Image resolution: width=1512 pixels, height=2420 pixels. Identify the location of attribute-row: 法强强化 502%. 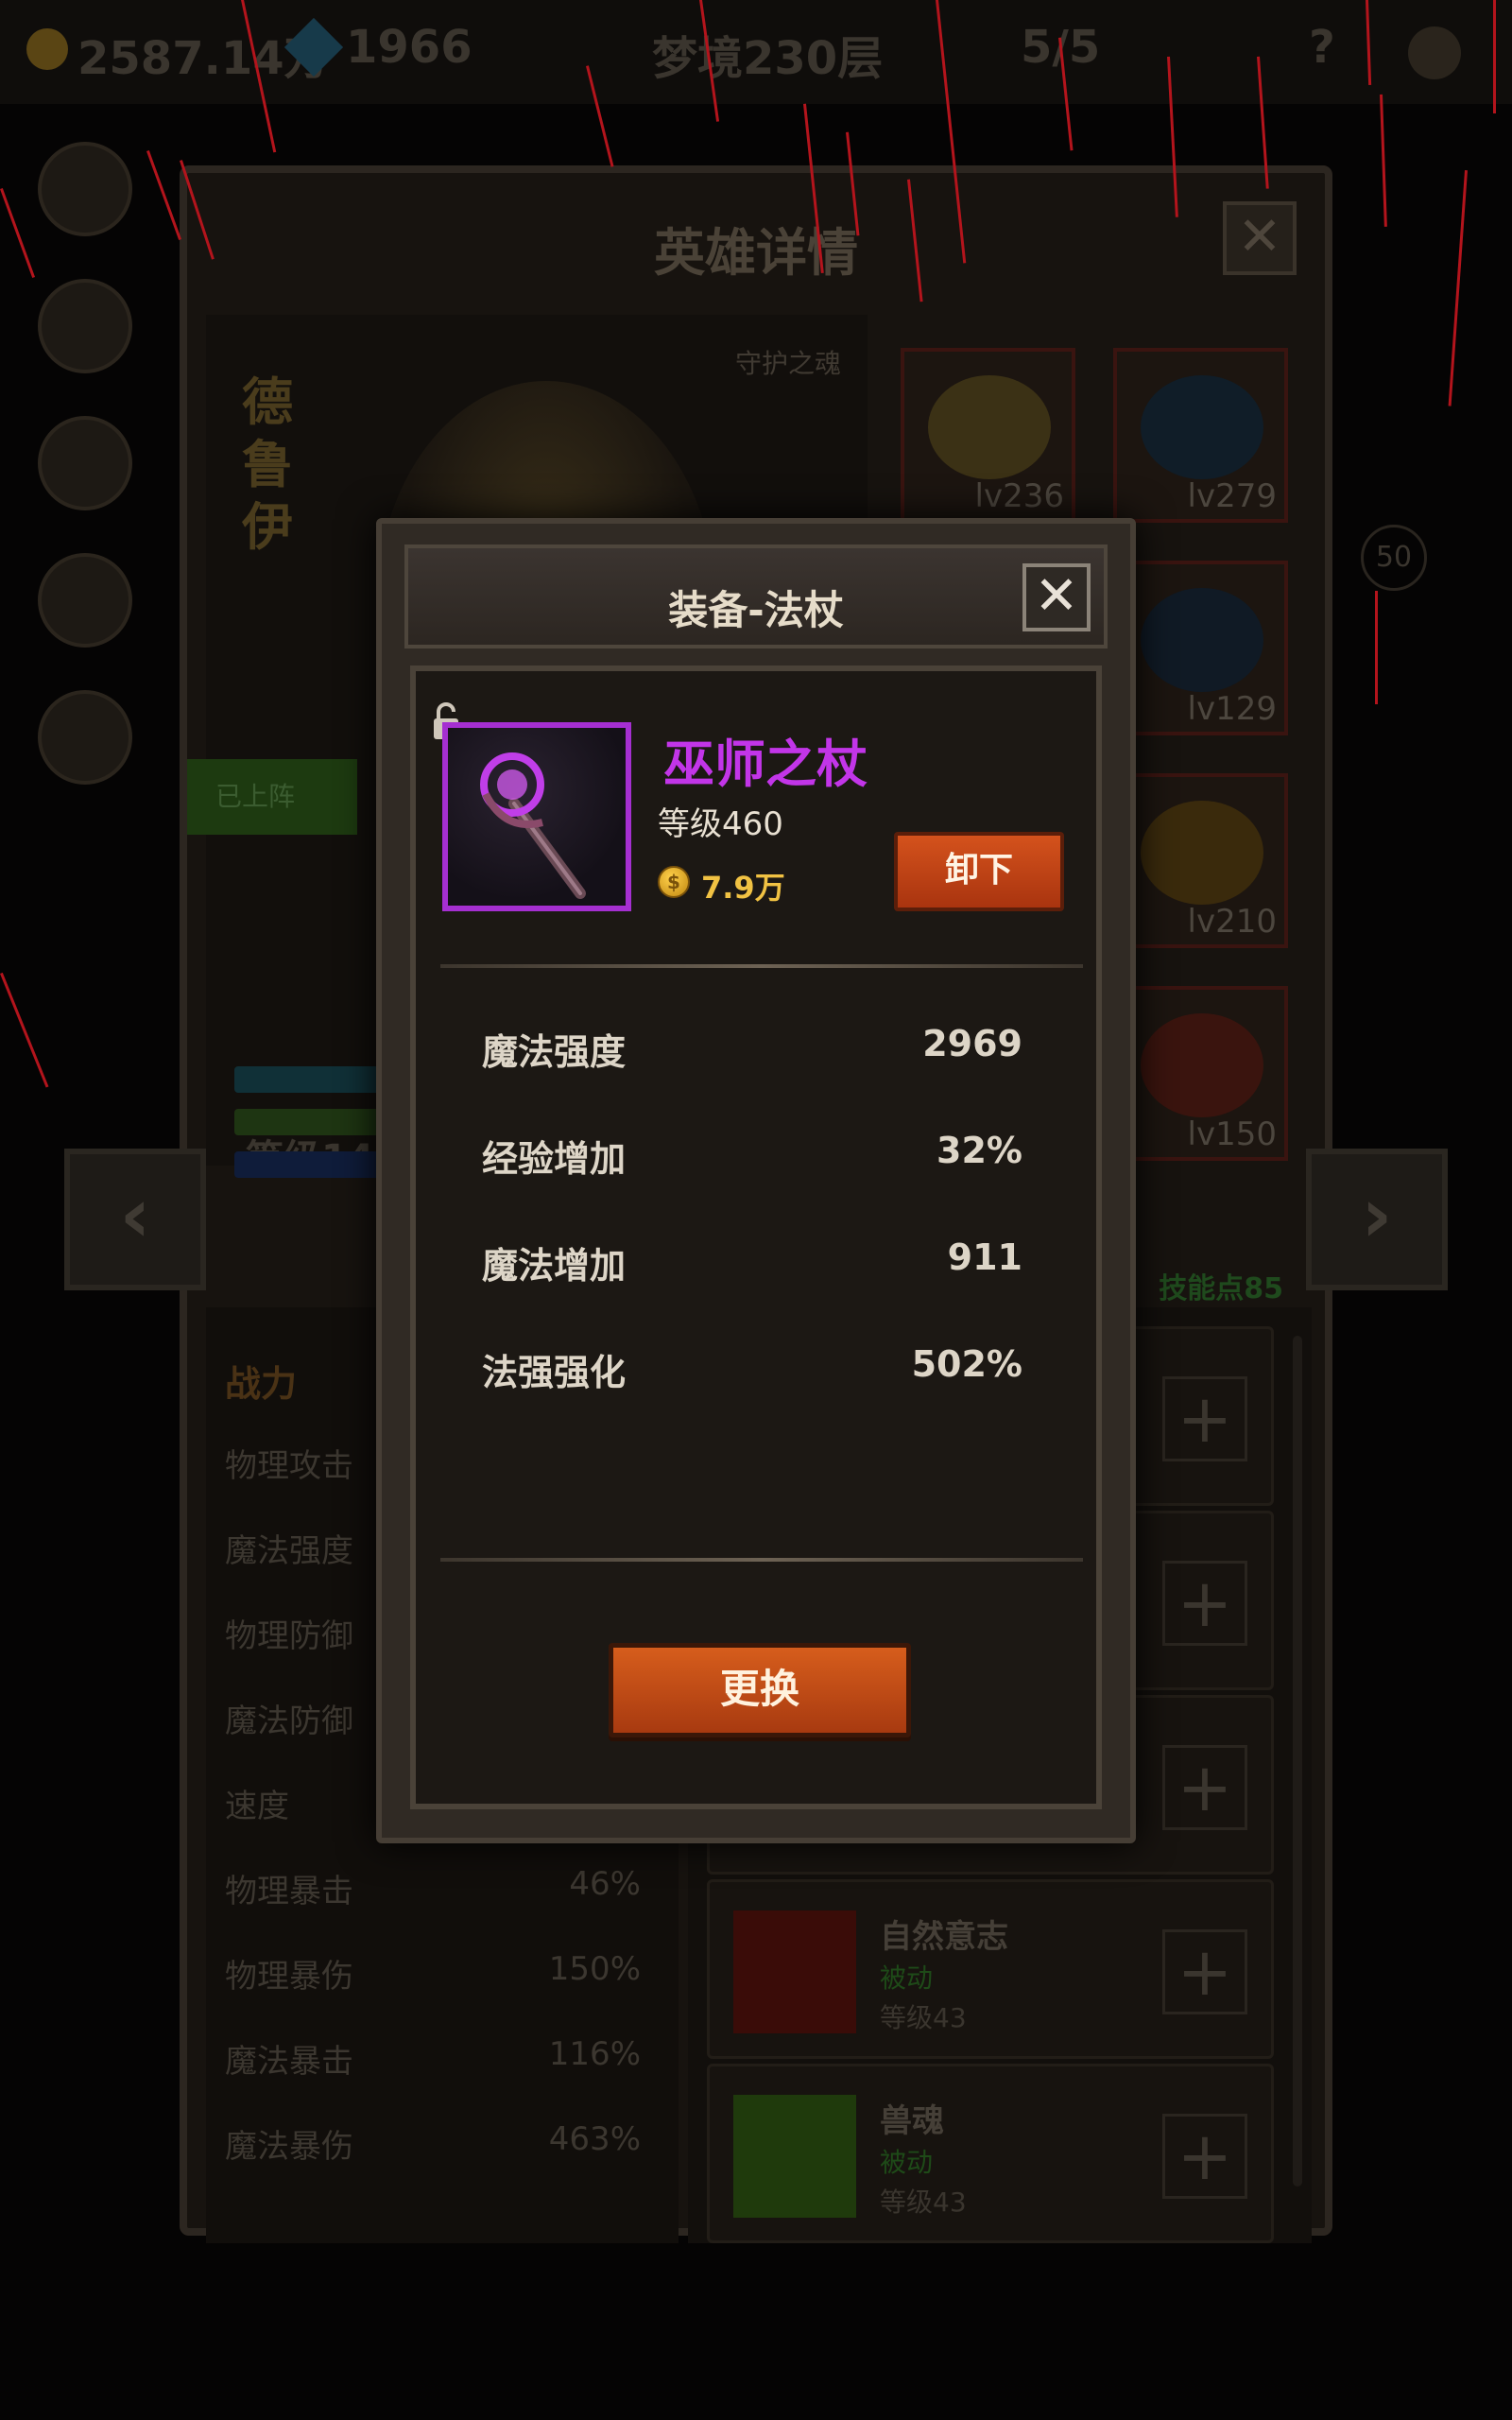
(752, 1371).